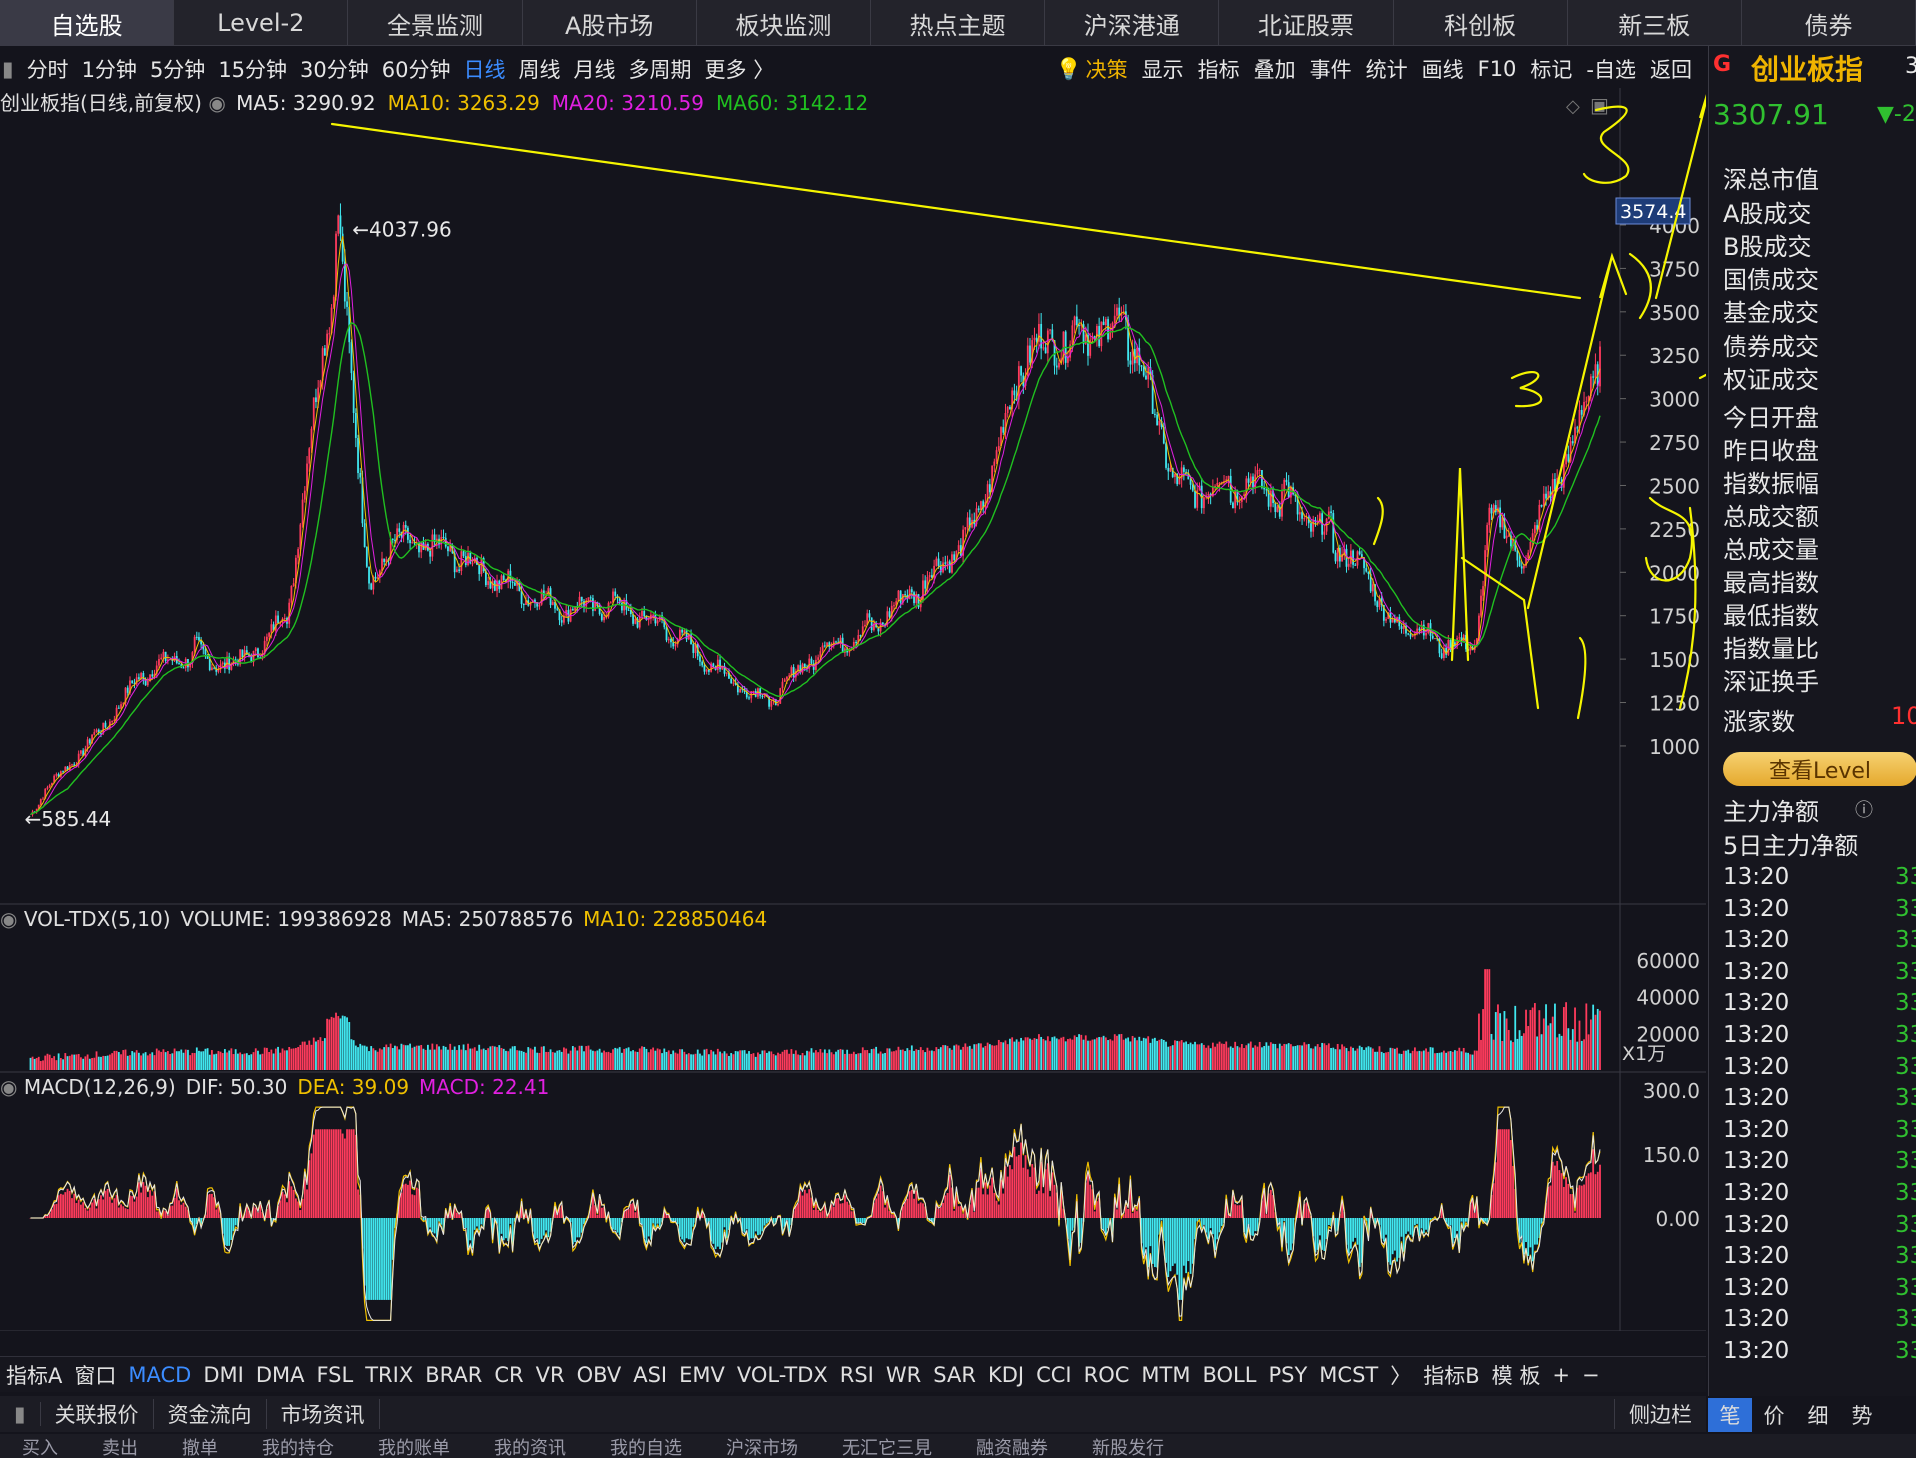 Image resolution: width=1916 pixels, height=1458 pixels. What do you see at coordinates (1671, 69) in the screenshot?
I see `tool-button: 返回` at bounding box center [1671, 69].